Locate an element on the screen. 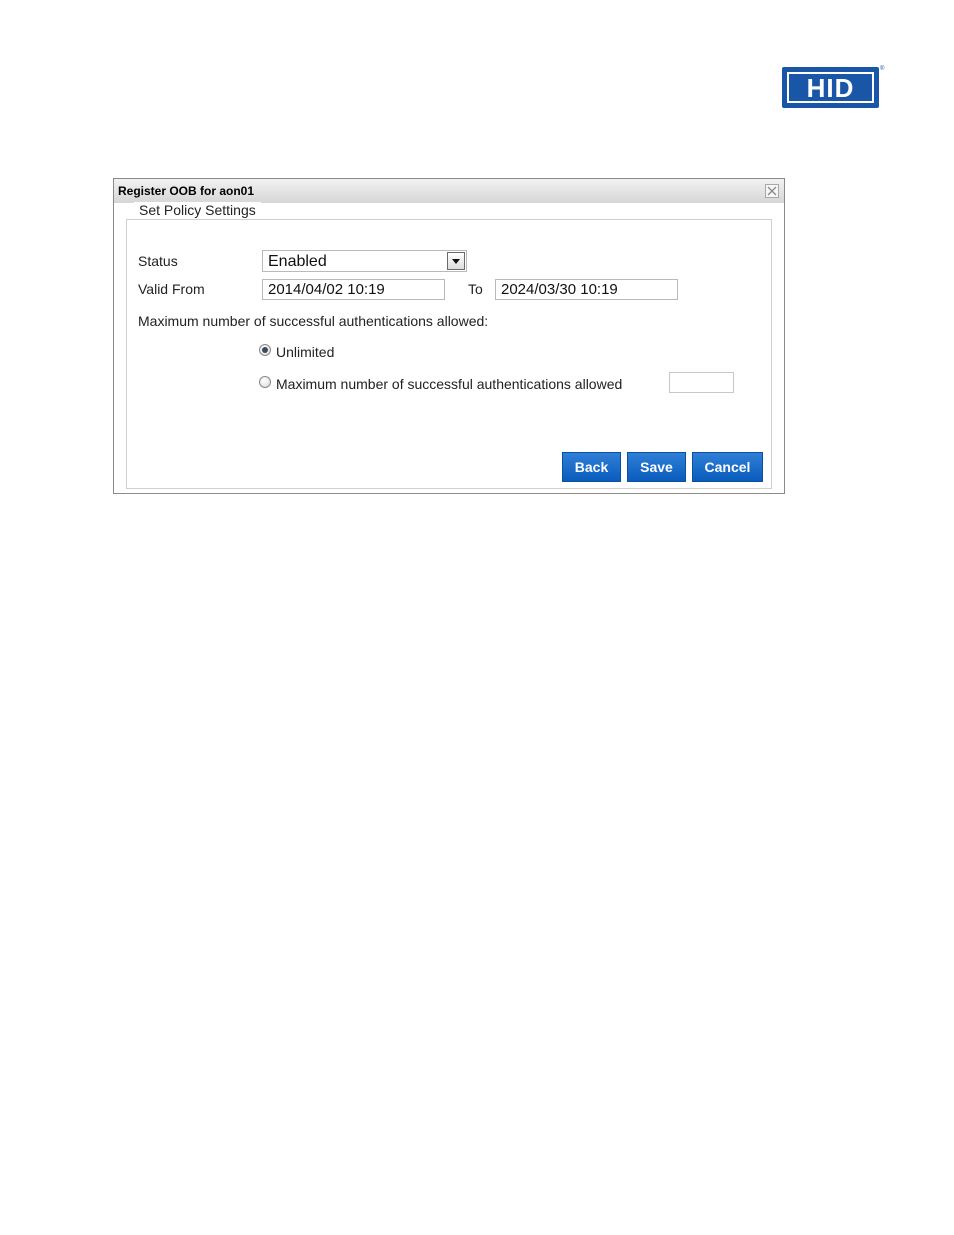  close-icon is located at coordinates (772, 191).